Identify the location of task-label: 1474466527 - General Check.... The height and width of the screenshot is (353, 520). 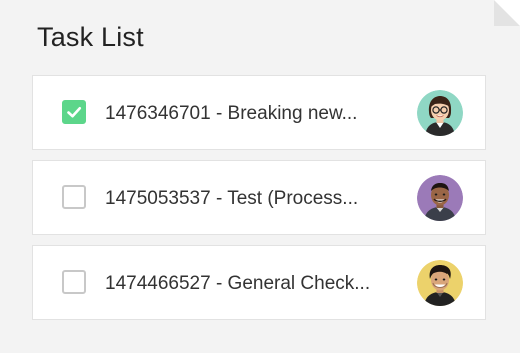
(238, 283).